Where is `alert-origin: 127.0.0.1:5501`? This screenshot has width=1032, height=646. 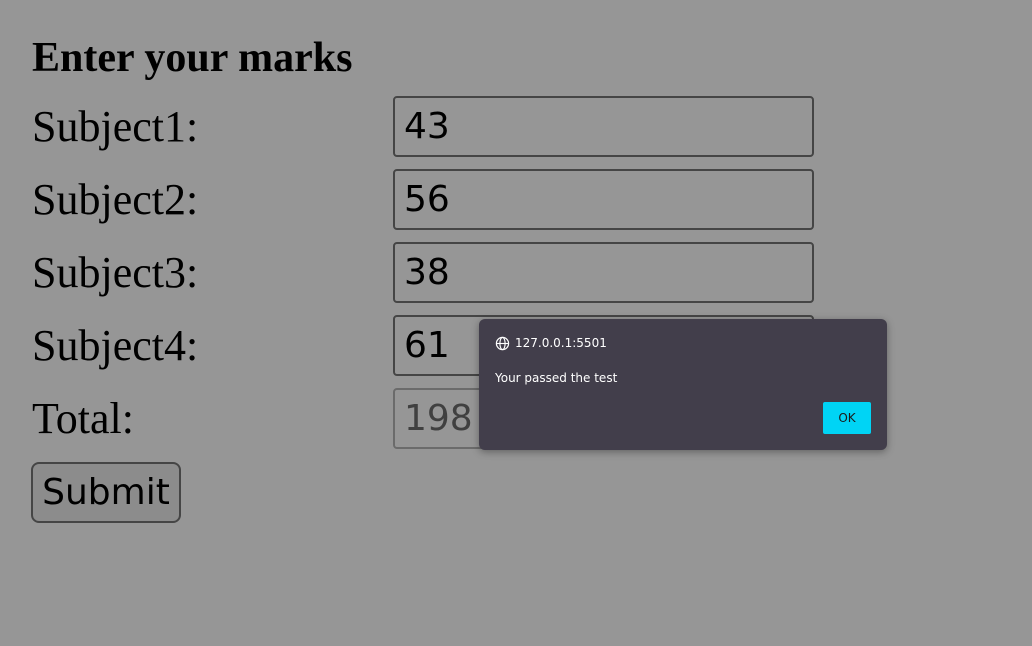 alert-origin: 127.0.0.1:5501 is located at coordinates (551, 343).